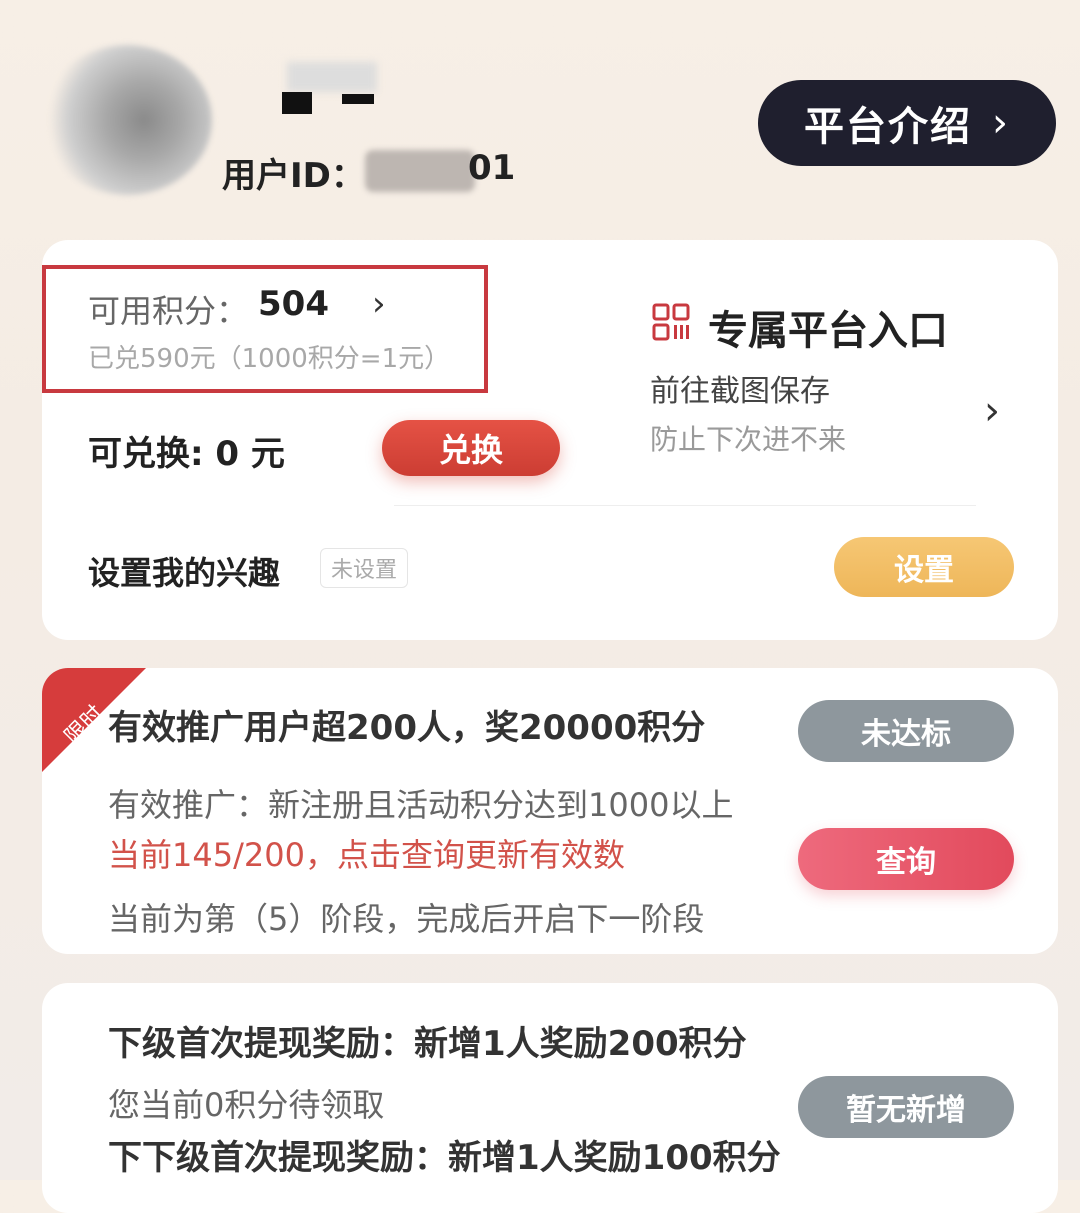 The image size is (1080, 1213). Describe the element at coordinates (888, 127) in the screenshot. I see `platform-intro-label: 平台介绍` at that location.